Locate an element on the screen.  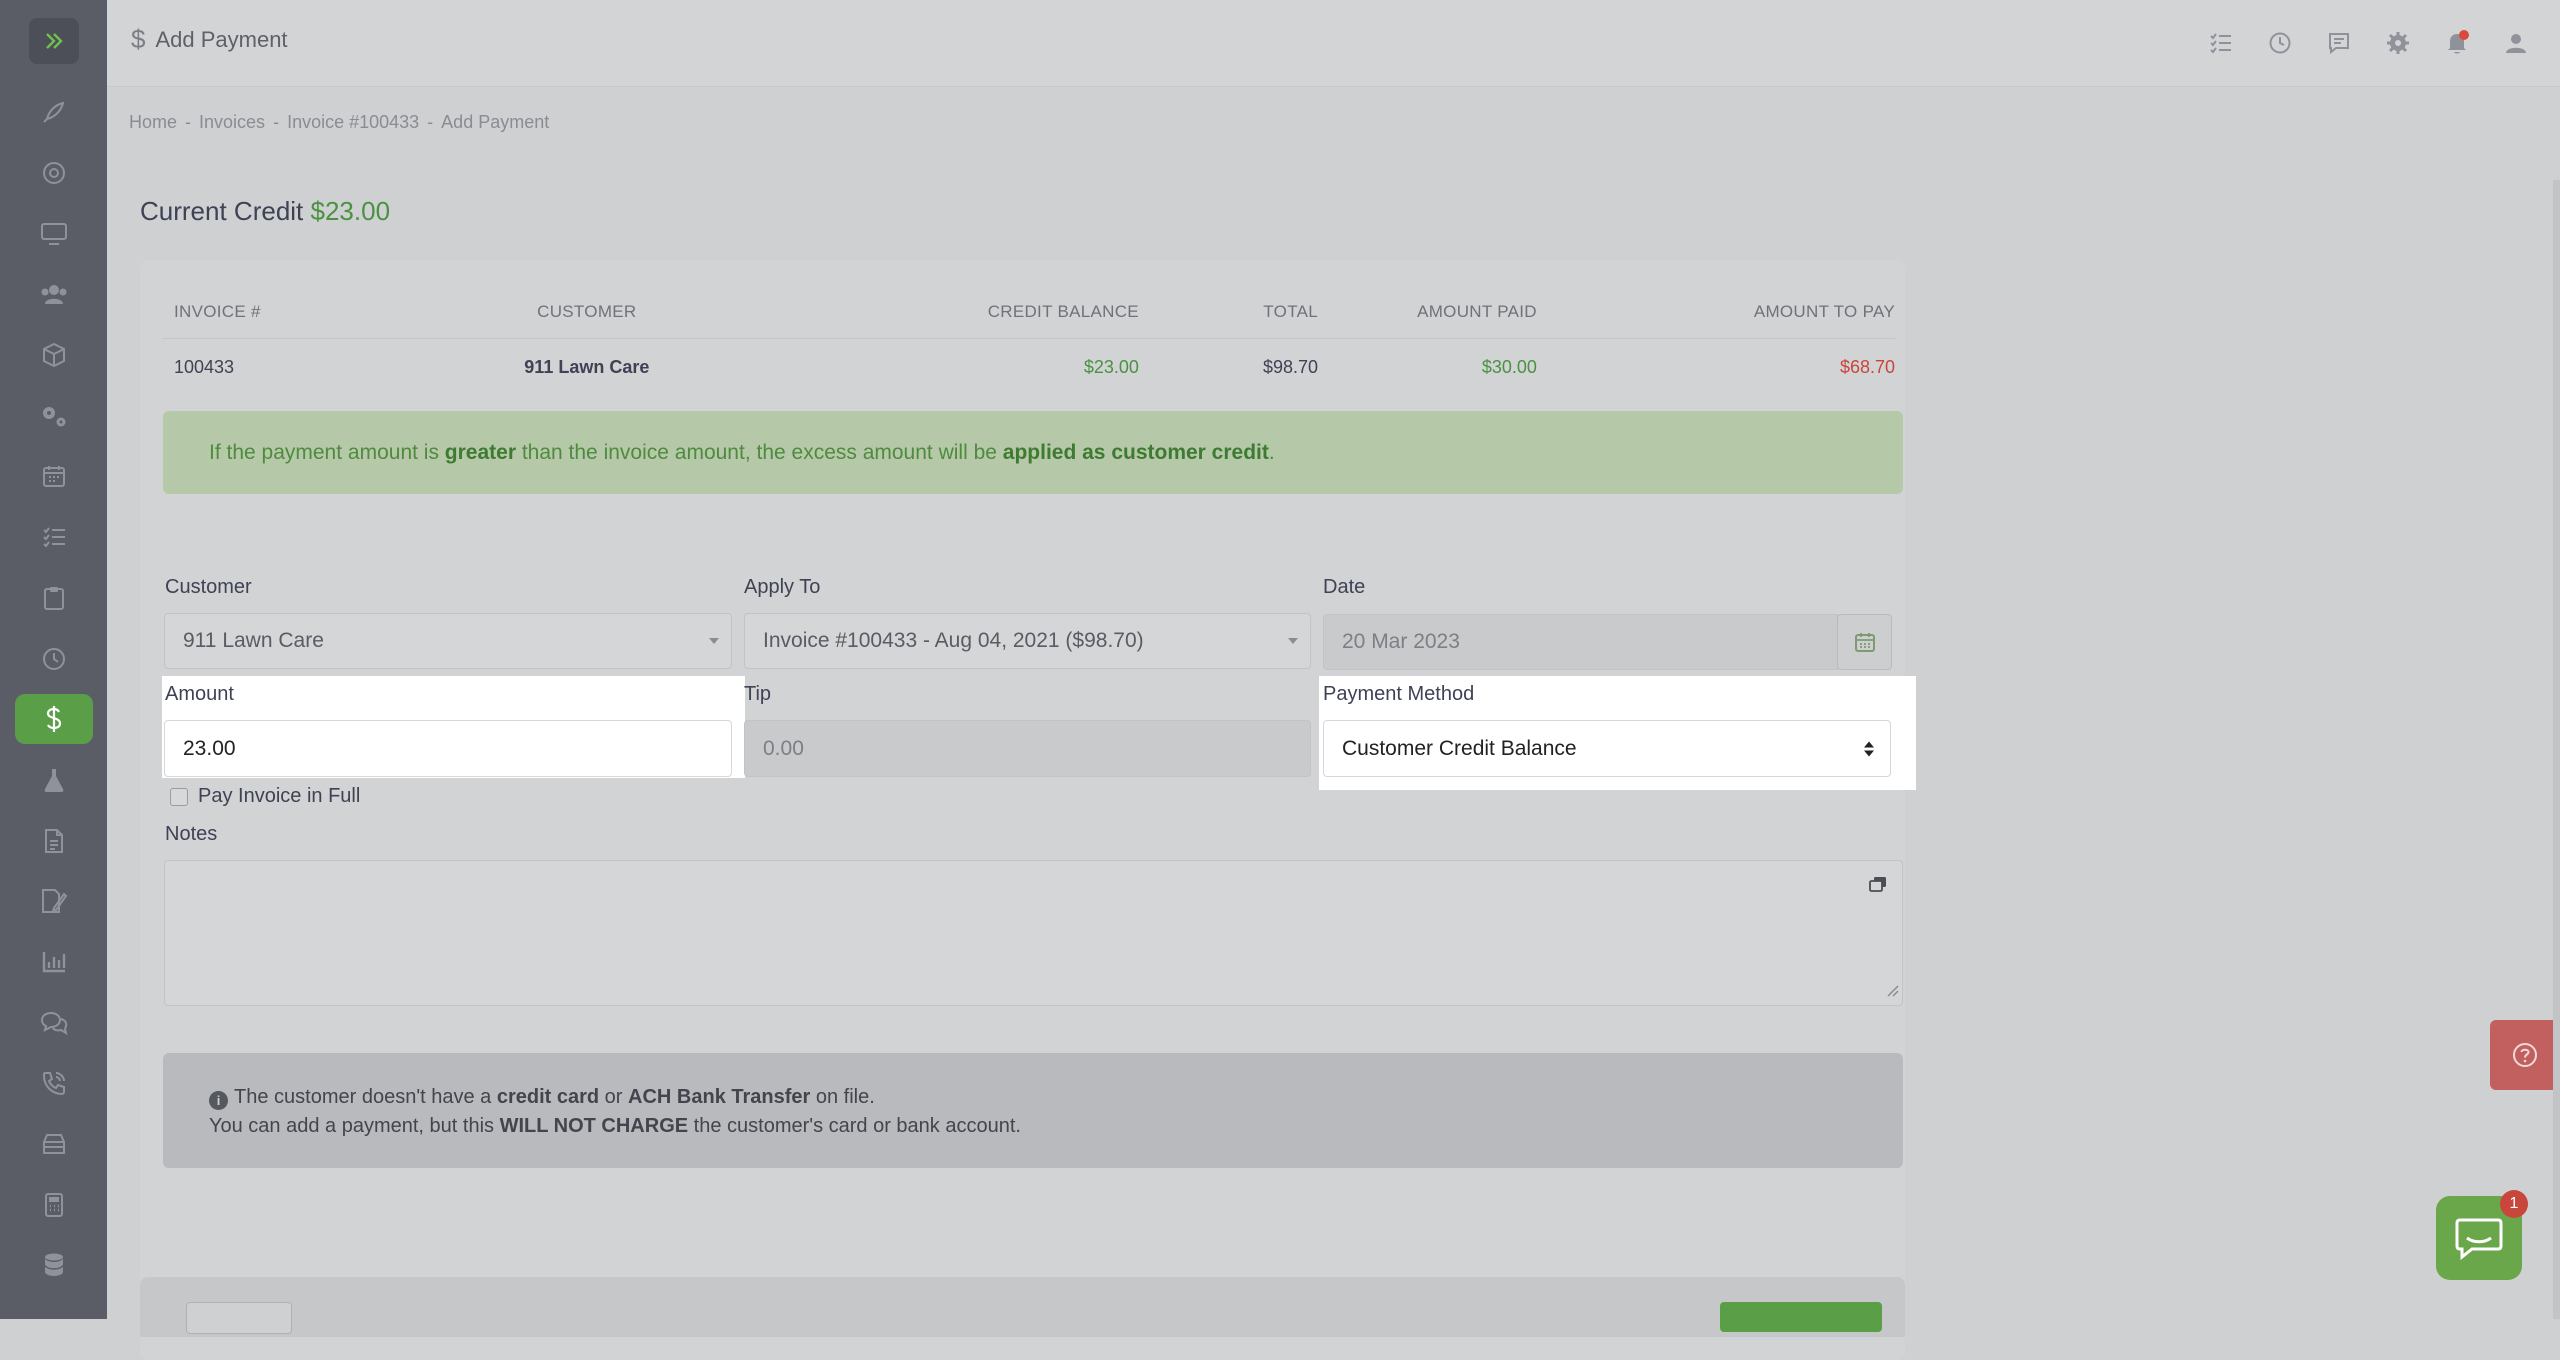
pay-in-full-label: Pay Invoice in Full is located at coordinates (279, 796).